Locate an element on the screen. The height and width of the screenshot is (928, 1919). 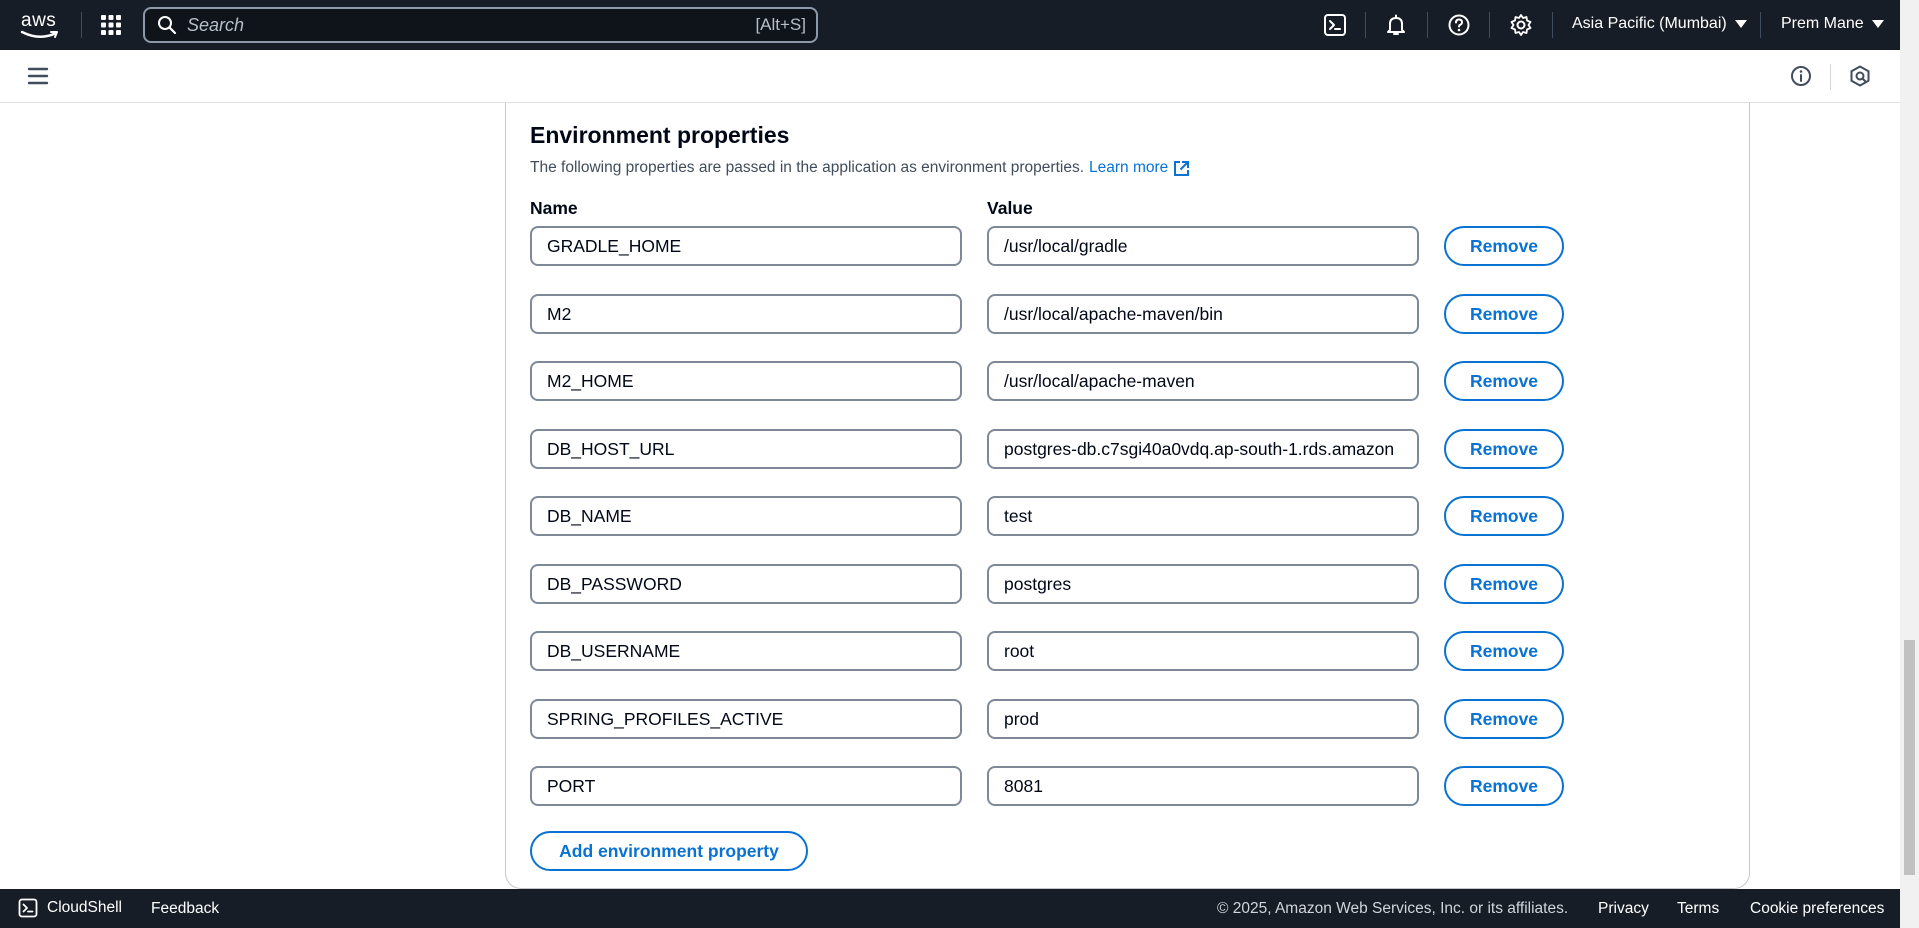
value-column-label: Value is located at coordinates (1010, 208).